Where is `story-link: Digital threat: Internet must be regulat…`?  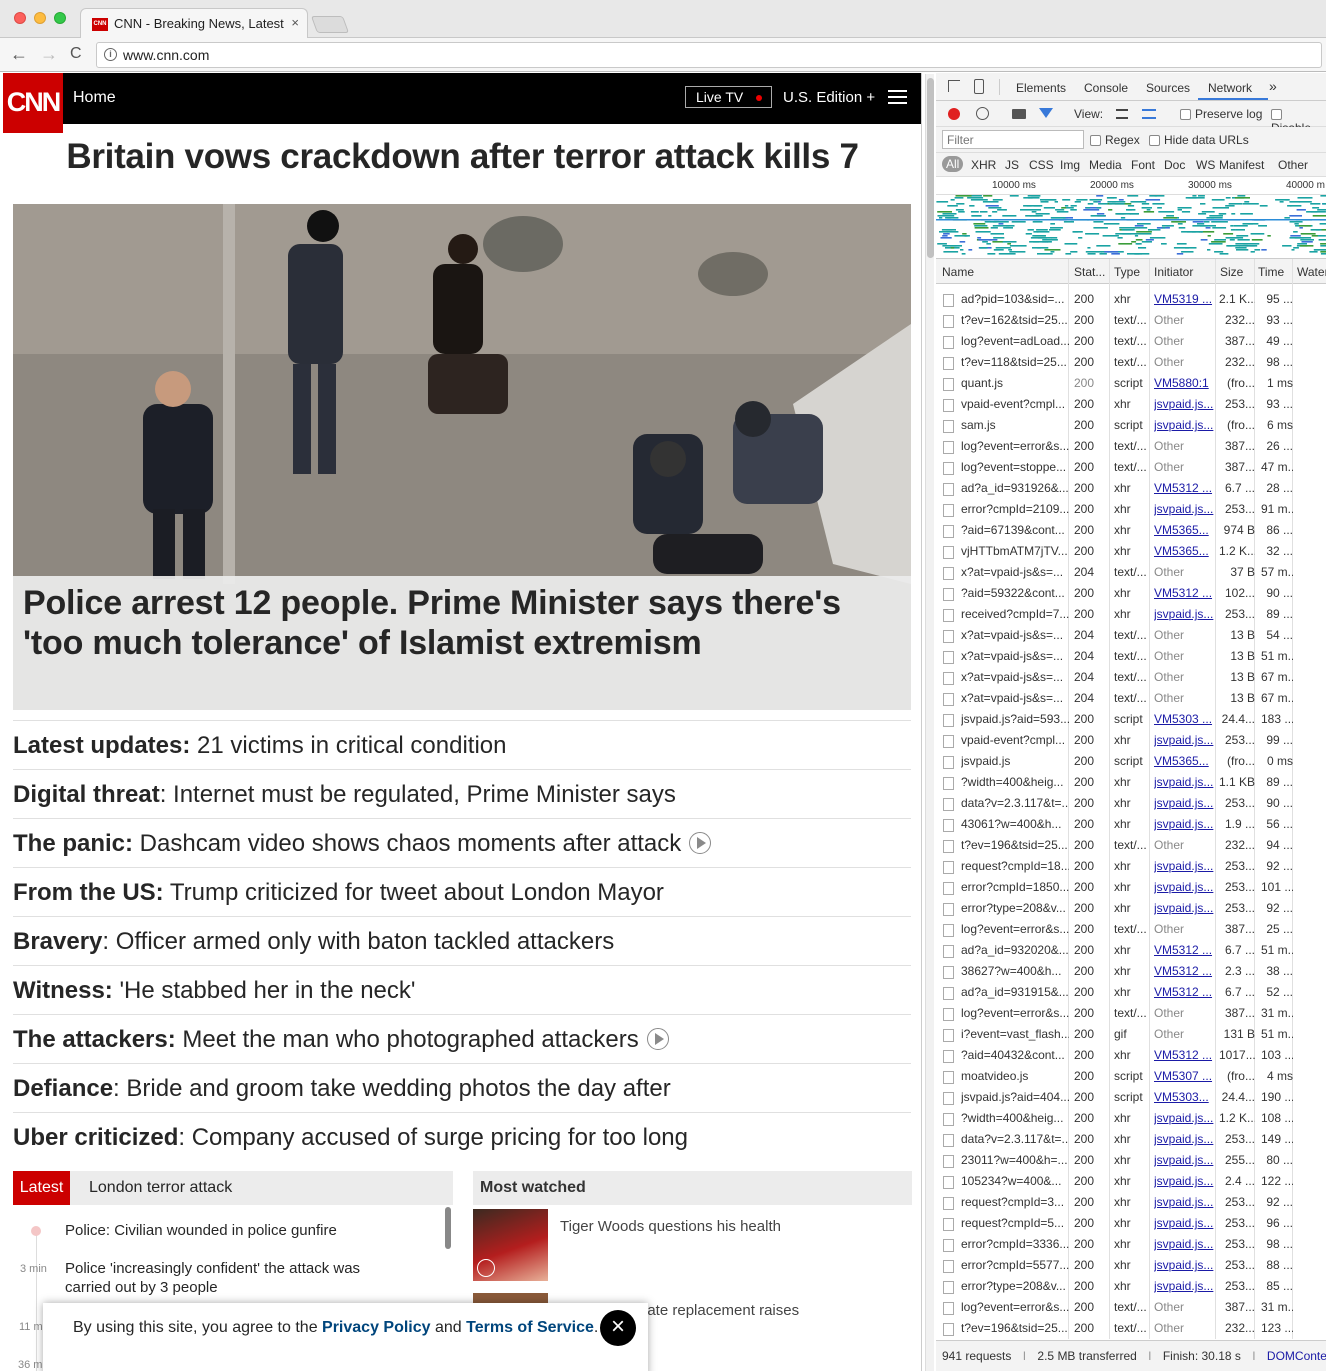 story-link: Digital threat: Internet must be regulat… is located at coordinates (462, 793).